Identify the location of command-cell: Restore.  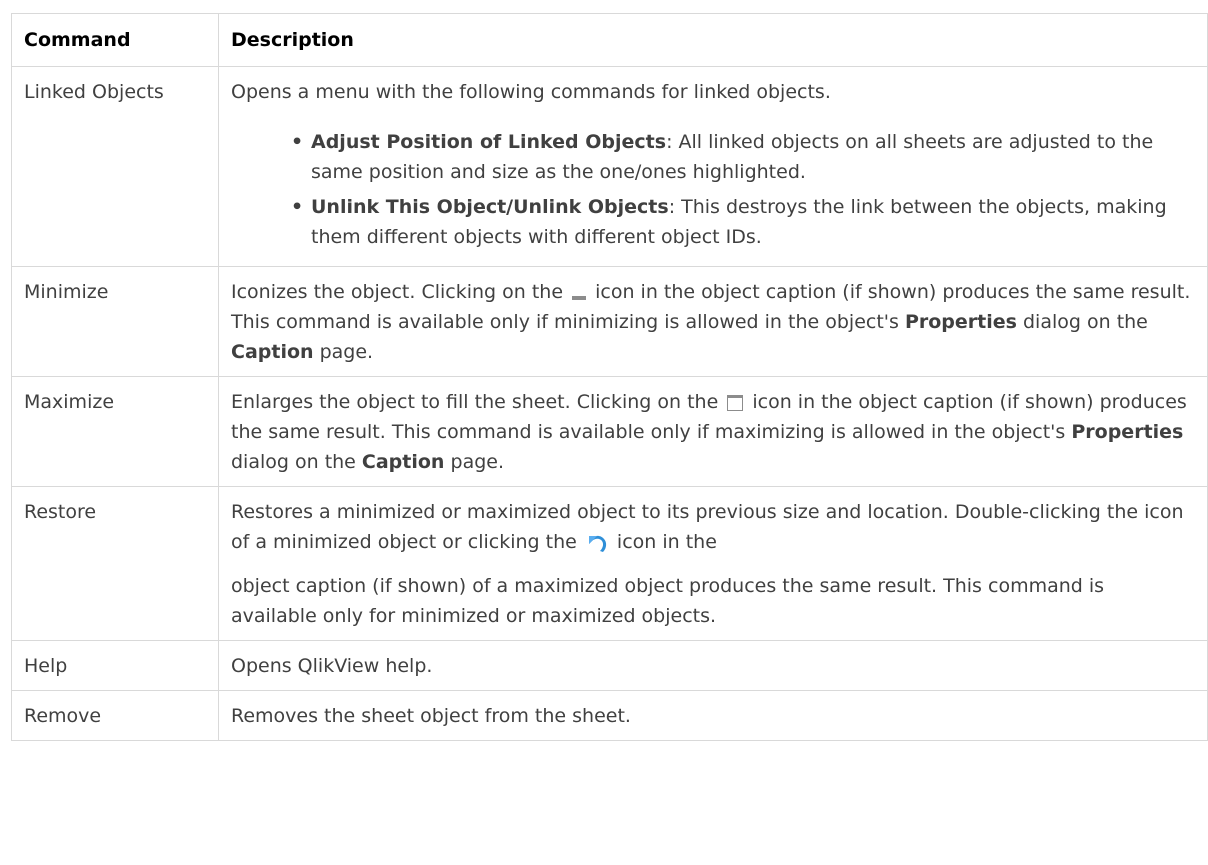
(115, 563).